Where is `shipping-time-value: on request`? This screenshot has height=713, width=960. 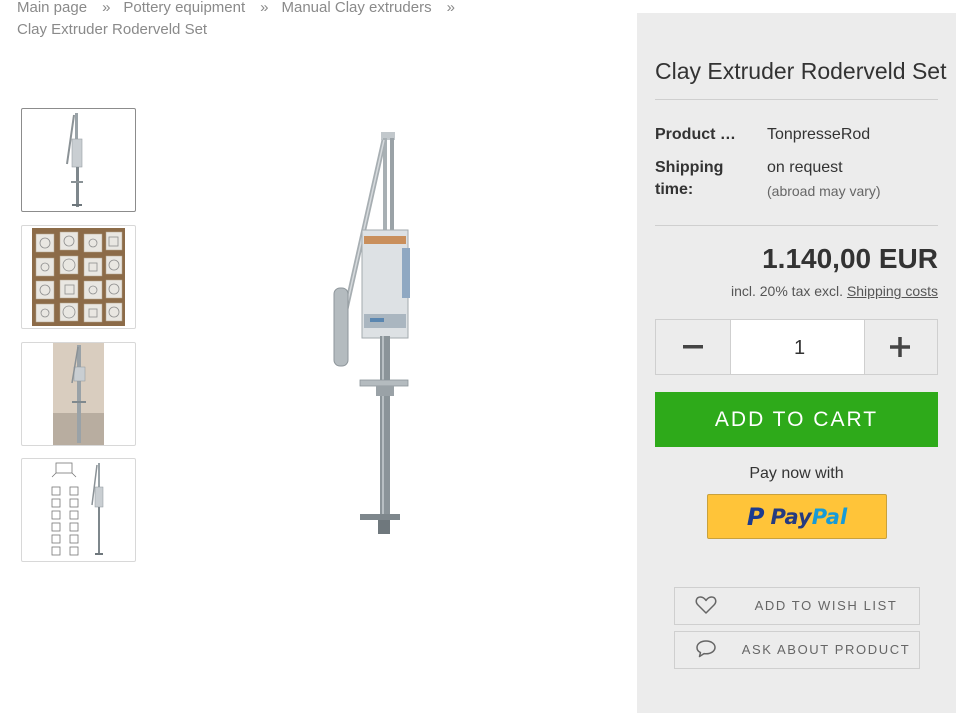 shipping-time-value: on request is located at coordinates (805, 167).